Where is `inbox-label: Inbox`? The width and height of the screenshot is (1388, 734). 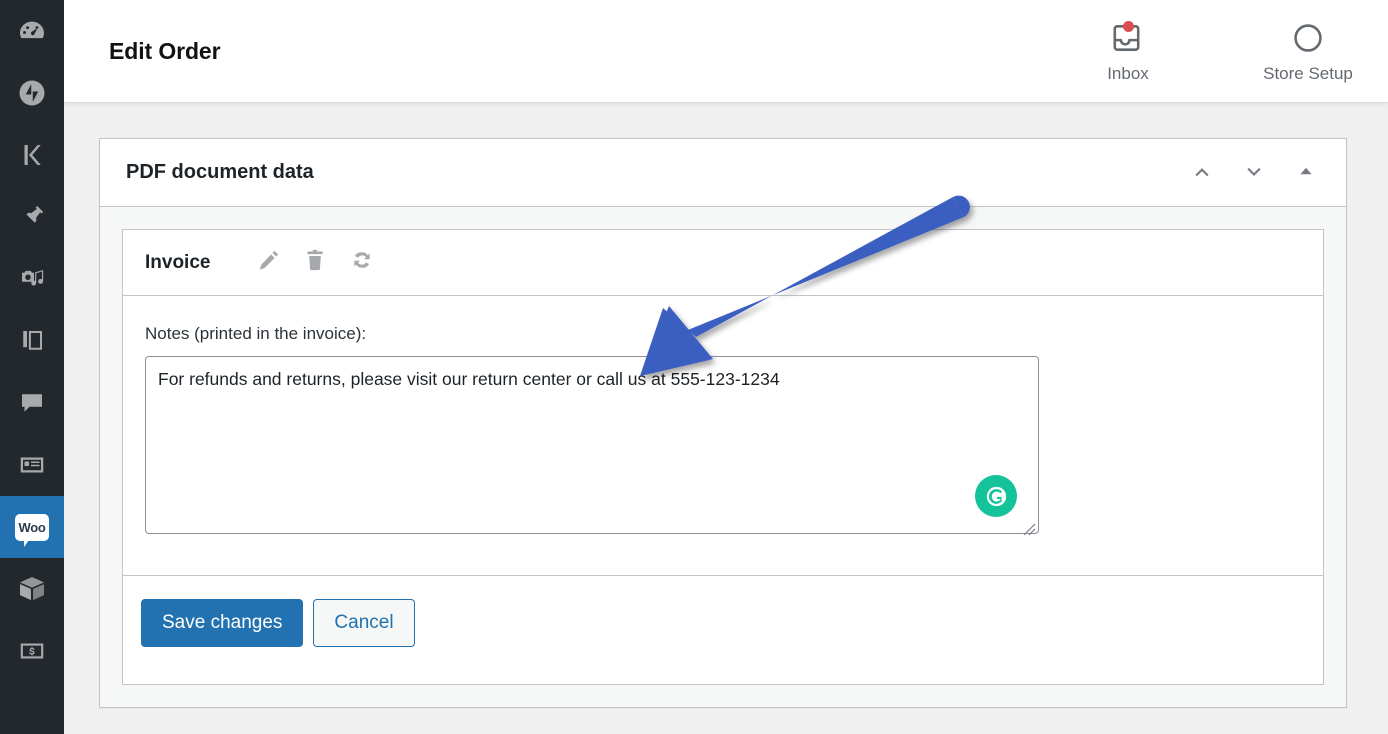 inbox-label: Inbox is located at coordinates (1128, 73).